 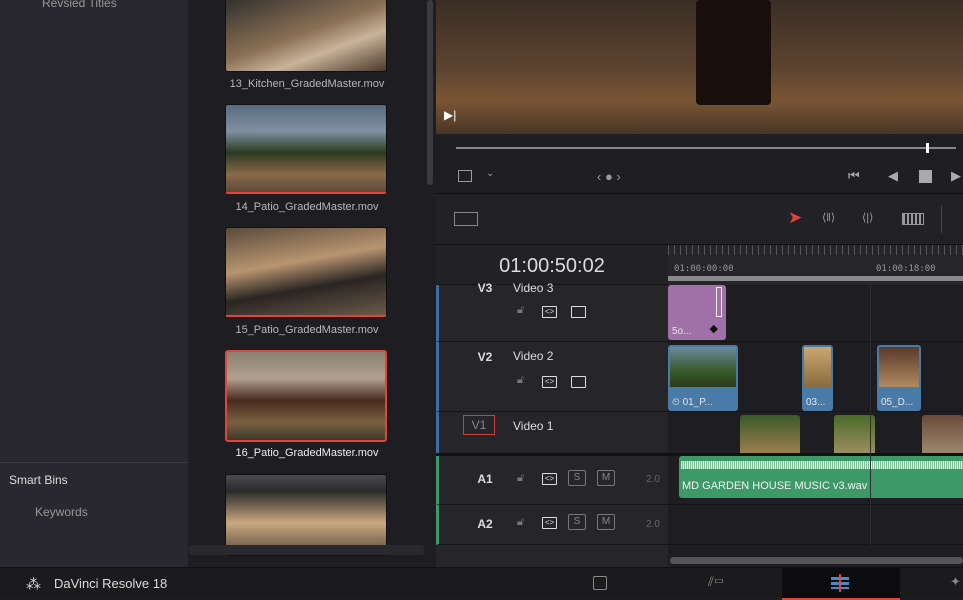 What do you see at coordinates (306, 550) in the screenshot?
I see `media-pool-hscrollbar` at bounding box center [306, 550].